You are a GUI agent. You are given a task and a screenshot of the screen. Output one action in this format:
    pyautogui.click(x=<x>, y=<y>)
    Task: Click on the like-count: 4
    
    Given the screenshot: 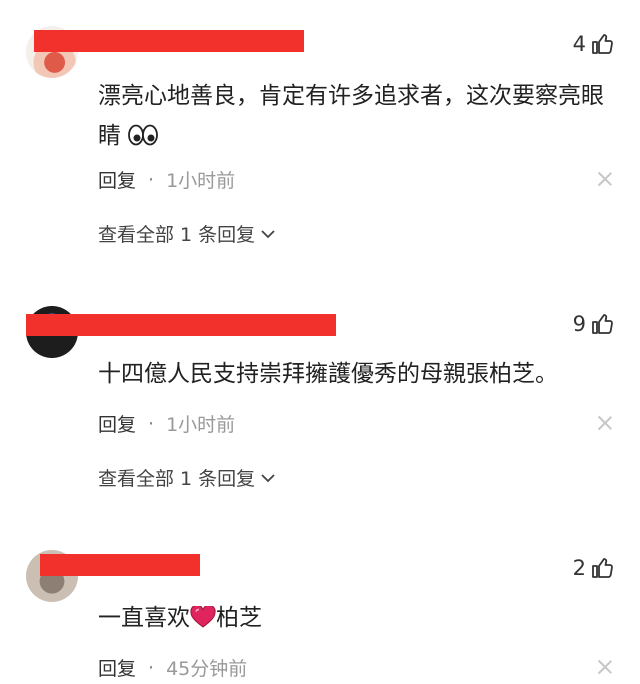 What is the action you would take?
    pyautogui.click(x=579, y=44)
    